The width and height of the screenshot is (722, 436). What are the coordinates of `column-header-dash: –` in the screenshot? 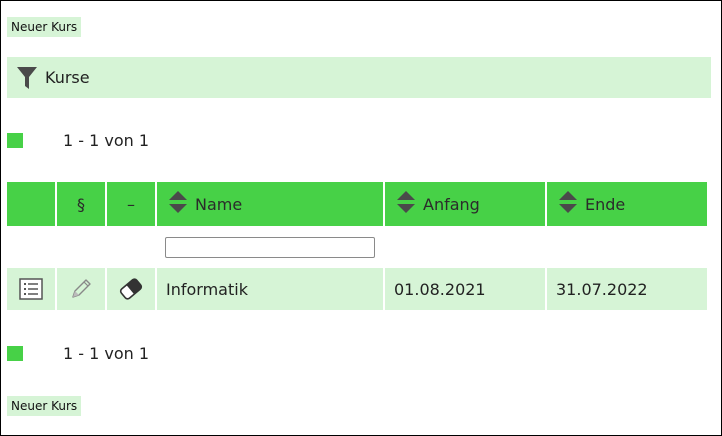 It's located at (131, 204).